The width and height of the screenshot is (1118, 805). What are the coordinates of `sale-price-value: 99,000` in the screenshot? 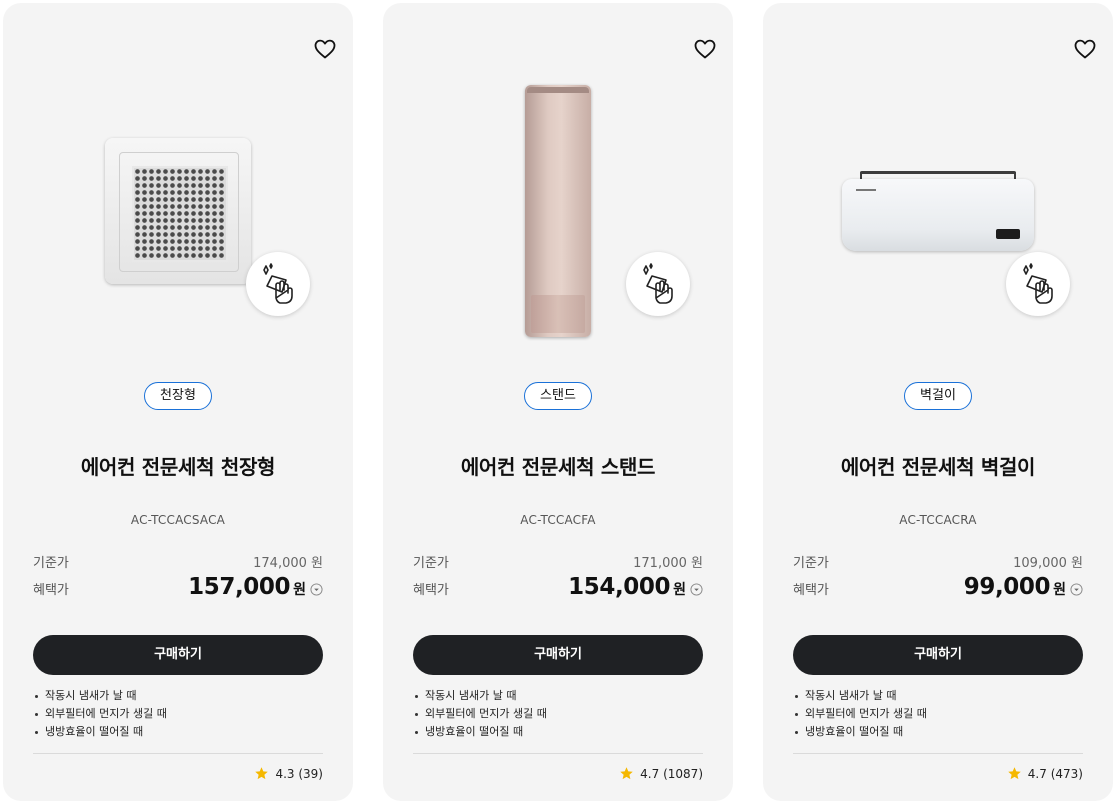 It's located at (1007, 587).